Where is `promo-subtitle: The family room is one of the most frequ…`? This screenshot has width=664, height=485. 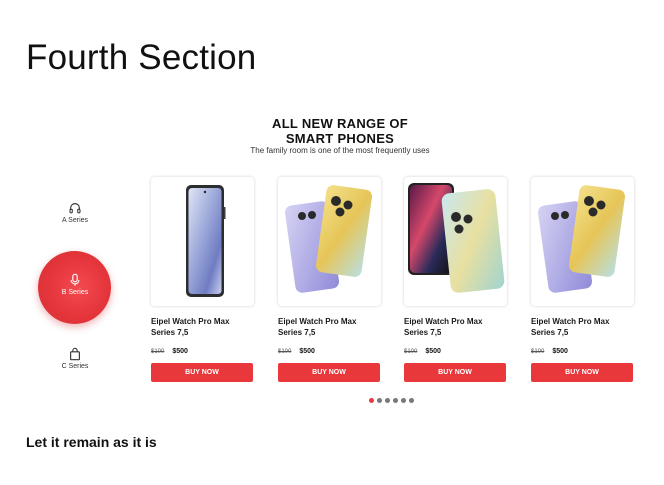
promo-subtitle: The family room is one of the most frequ… is located at coordinates (340, 150).